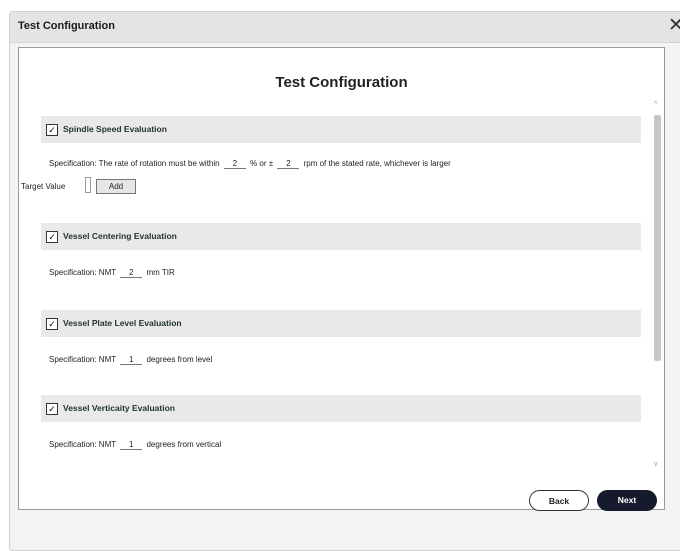  Describe the element at coordinates (52, 324) in the screenshot. I see `vessel-plate-level-checkbox: ✓` at that location.